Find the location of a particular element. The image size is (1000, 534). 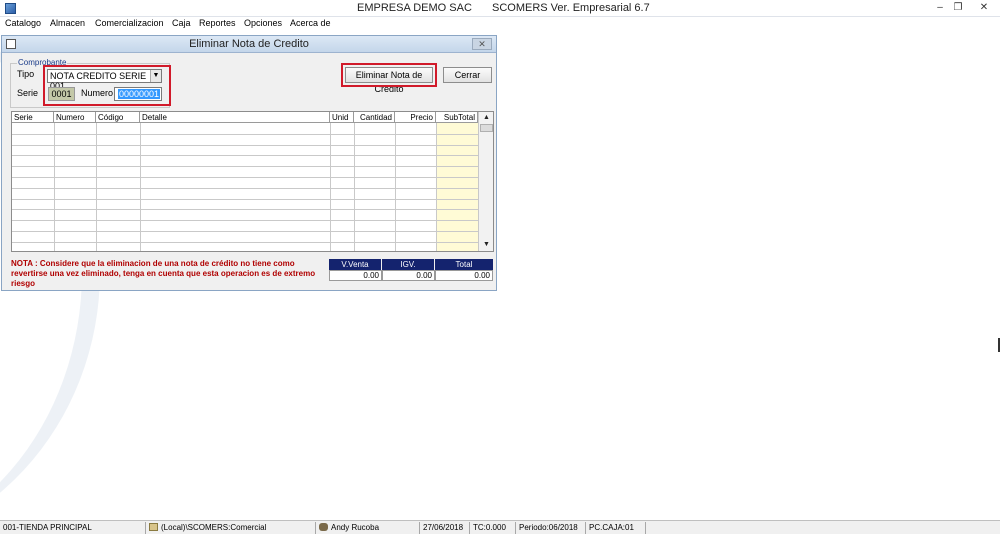

col-precio: Precio is located at coordinates (415, 117).